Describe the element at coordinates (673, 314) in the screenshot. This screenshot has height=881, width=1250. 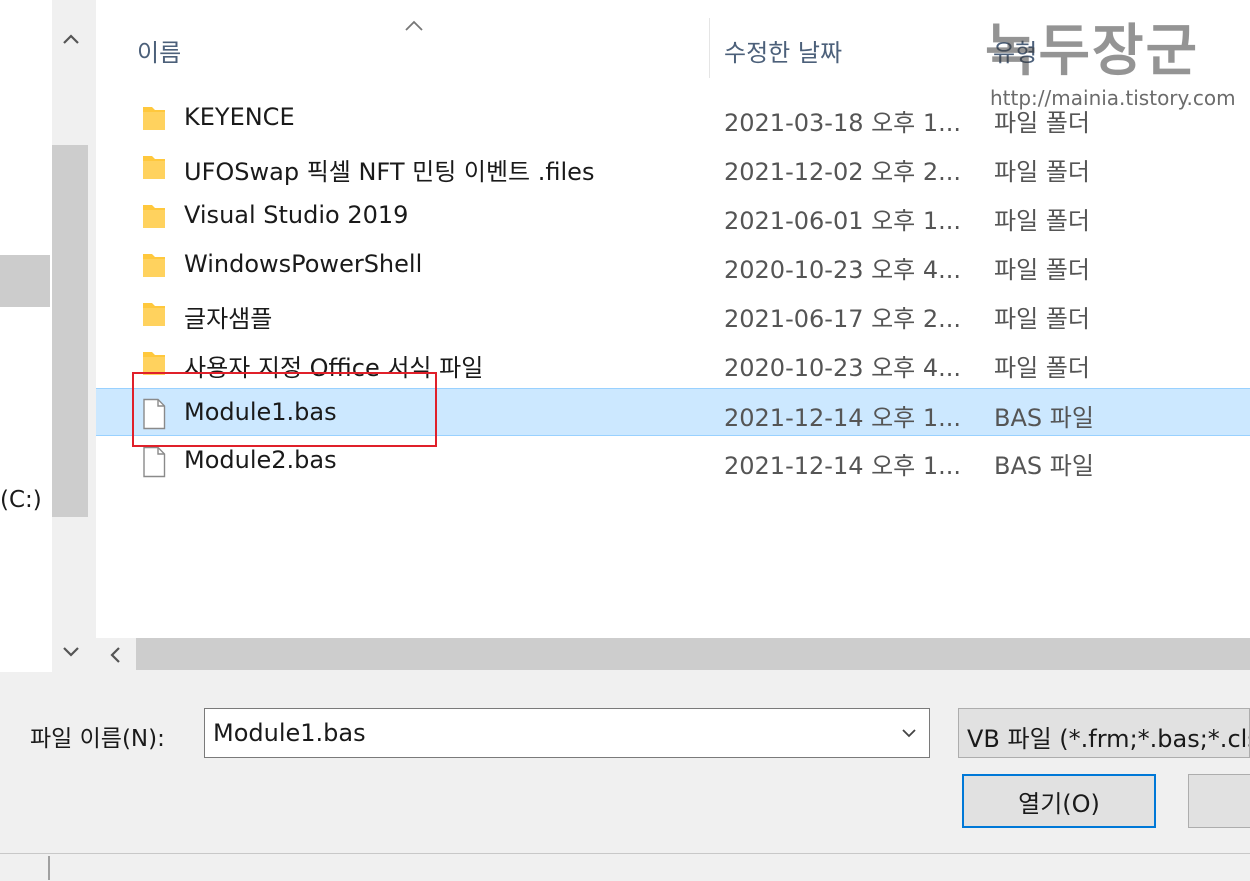
I see `file-row: 글자샘플 2021-06-17 오후 2... 파일 폴더` at that location.